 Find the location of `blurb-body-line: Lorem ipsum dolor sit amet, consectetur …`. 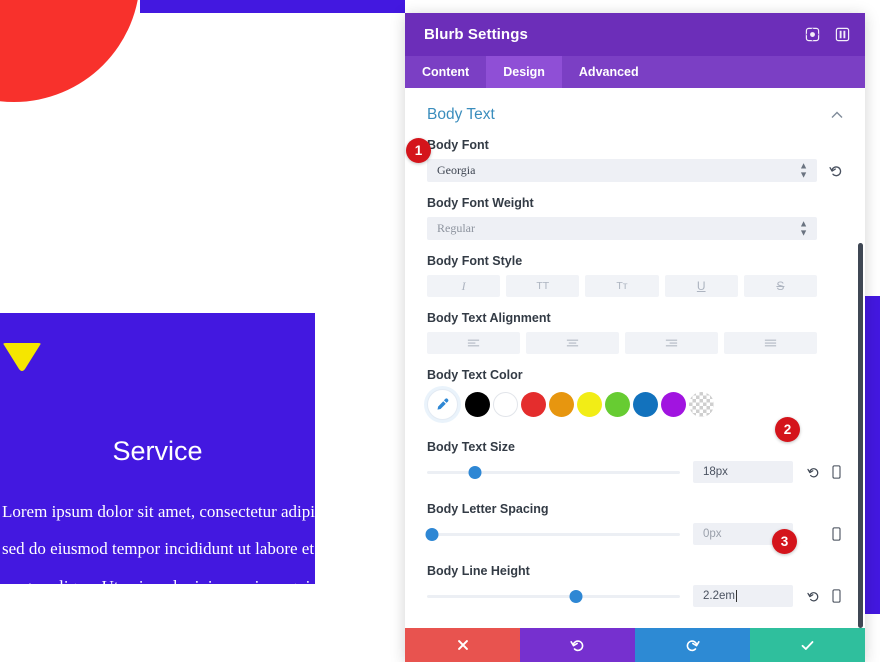

blurb-body-line: Lorem ipsum dolor sit amet, consectetur … is located at coordinates (158, 511).